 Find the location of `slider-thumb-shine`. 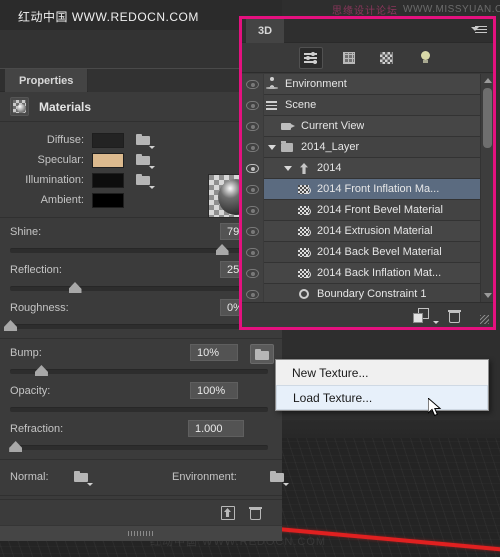

slider-thumb-shine is located at coordinates (222, 249).